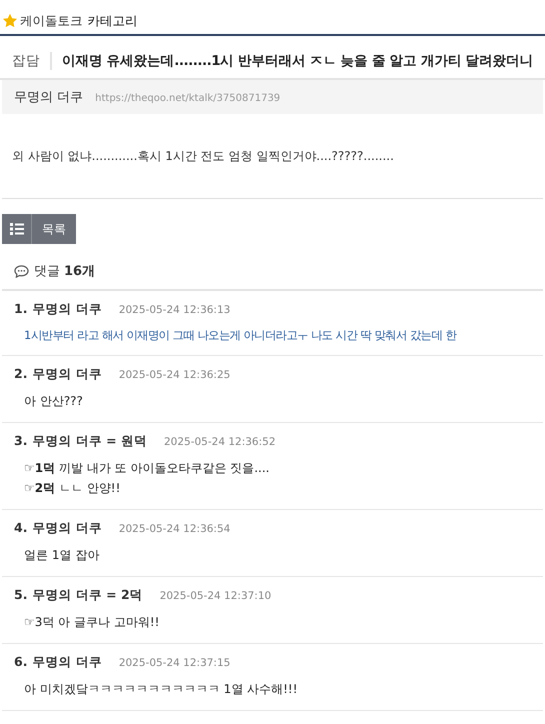  What do you see at coordinates (220, 442) in the screenshot?
I see `comment-date: 2025-05-24 12:36:52` at bounding box center [220, 442].